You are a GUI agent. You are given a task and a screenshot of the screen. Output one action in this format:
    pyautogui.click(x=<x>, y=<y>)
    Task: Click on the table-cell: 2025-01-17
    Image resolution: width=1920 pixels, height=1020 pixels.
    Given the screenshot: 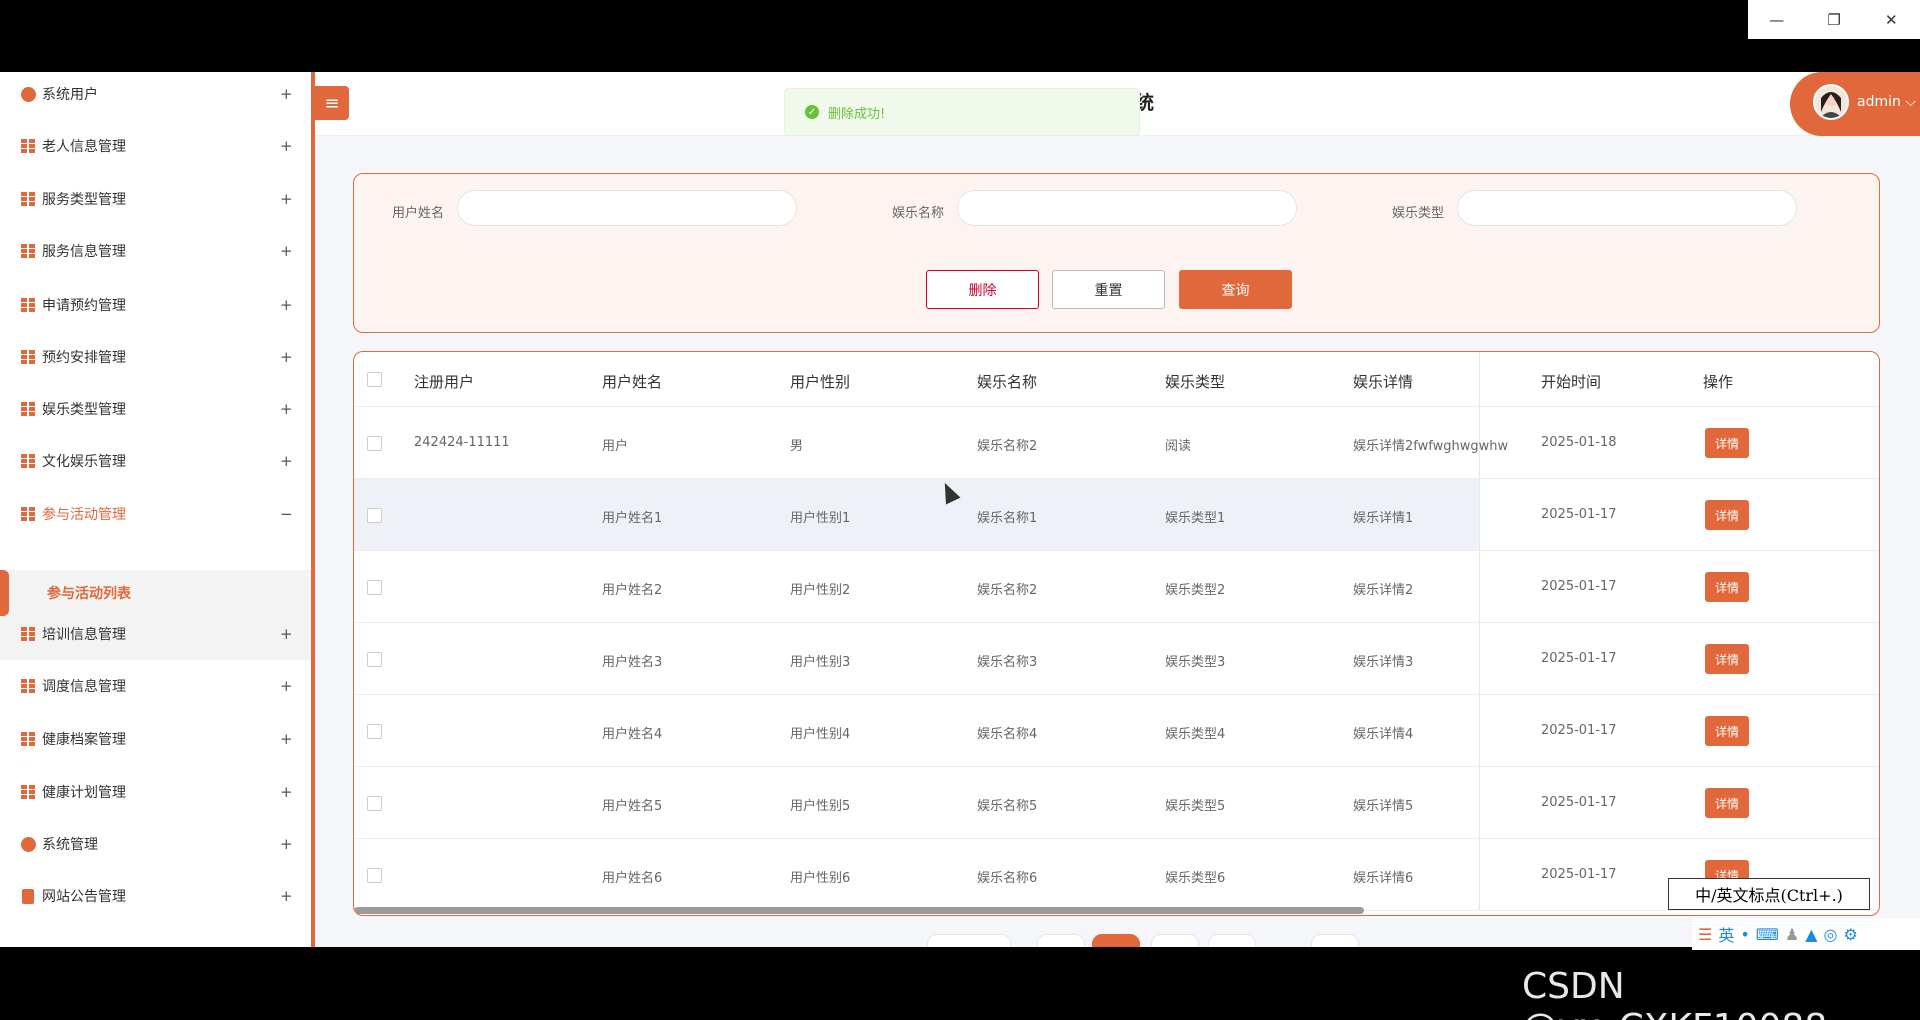 What is the action you would take?
    pyautogui.click(x=1579, y=874)
    